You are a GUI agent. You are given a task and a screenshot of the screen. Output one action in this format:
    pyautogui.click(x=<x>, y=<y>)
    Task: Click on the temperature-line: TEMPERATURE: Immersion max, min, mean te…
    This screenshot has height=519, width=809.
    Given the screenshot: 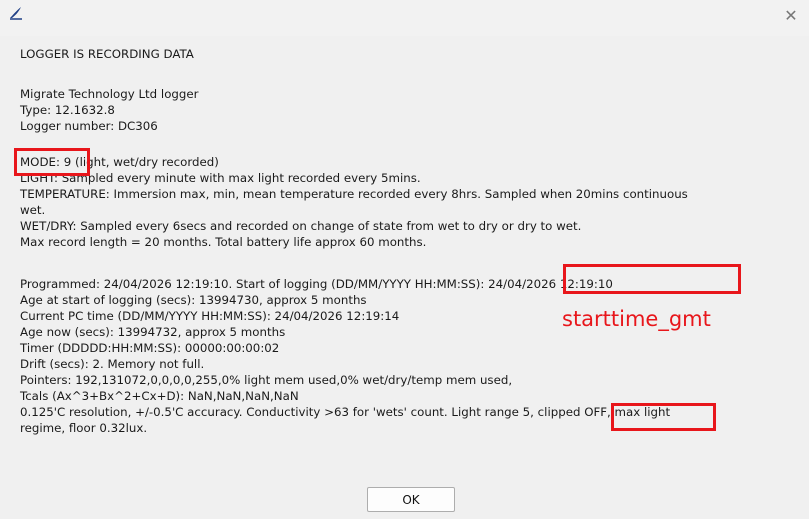 What is the action you would take?
    pyautogui.click(x=354, y=194)
    